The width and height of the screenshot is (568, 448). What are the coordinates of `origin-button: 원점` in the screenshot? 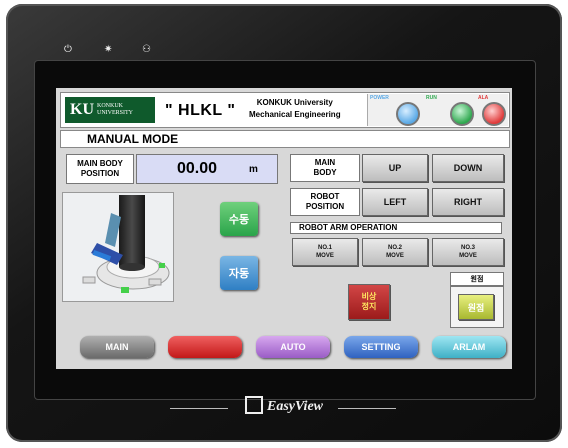 It's located at (476, 307).